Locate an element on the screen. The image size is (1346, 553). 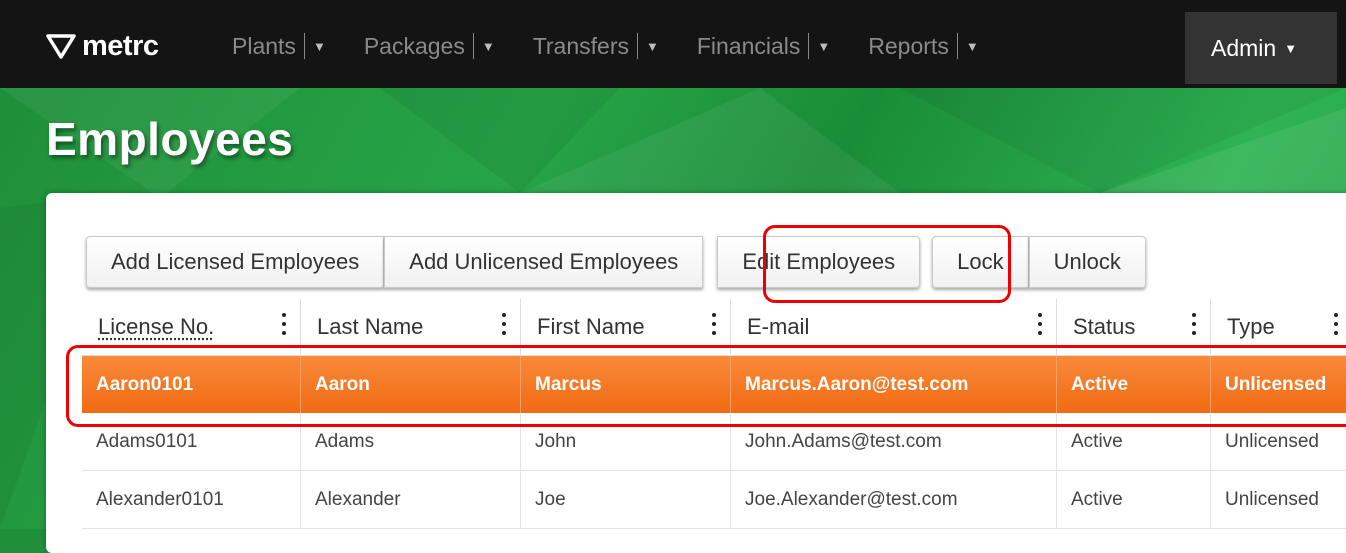
cell-email: John.Adams@test.com is located at coordinates (893, 441).